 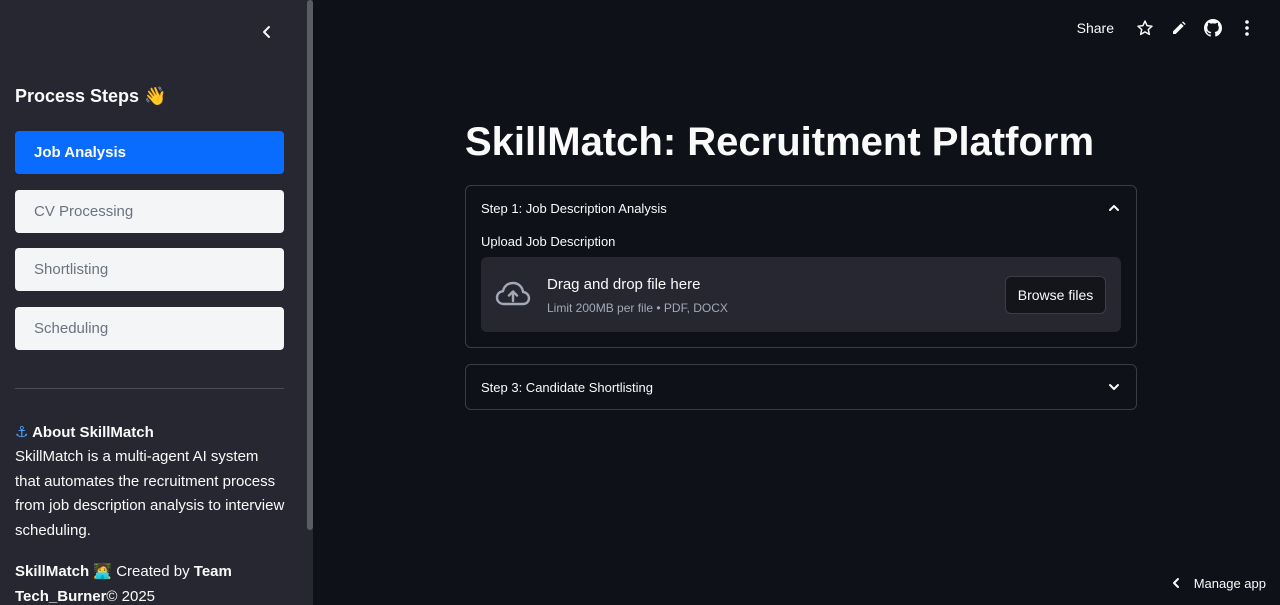 I want to click on manage-app-button: Manage app, so click(x=1218, y=583).